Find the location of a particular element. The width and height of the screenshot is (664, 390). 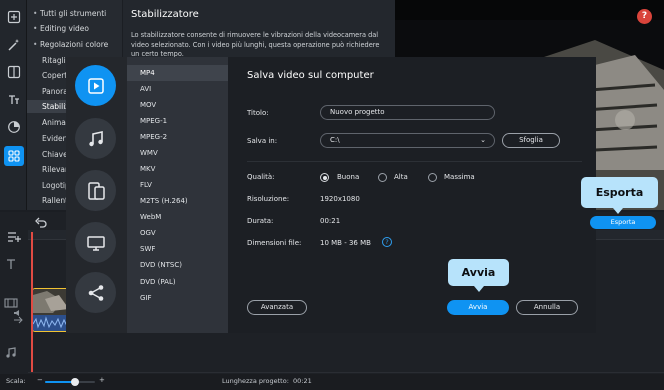

clock-icon is located at coordinates (14, 127).